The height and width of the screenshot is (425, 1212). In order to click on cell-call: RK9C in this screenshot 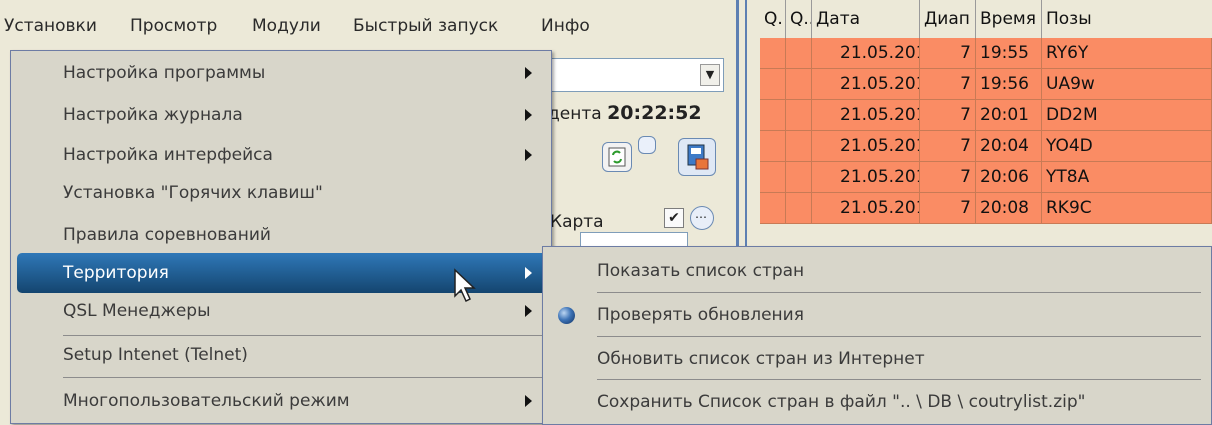, I will do `click(1127, 208)`.